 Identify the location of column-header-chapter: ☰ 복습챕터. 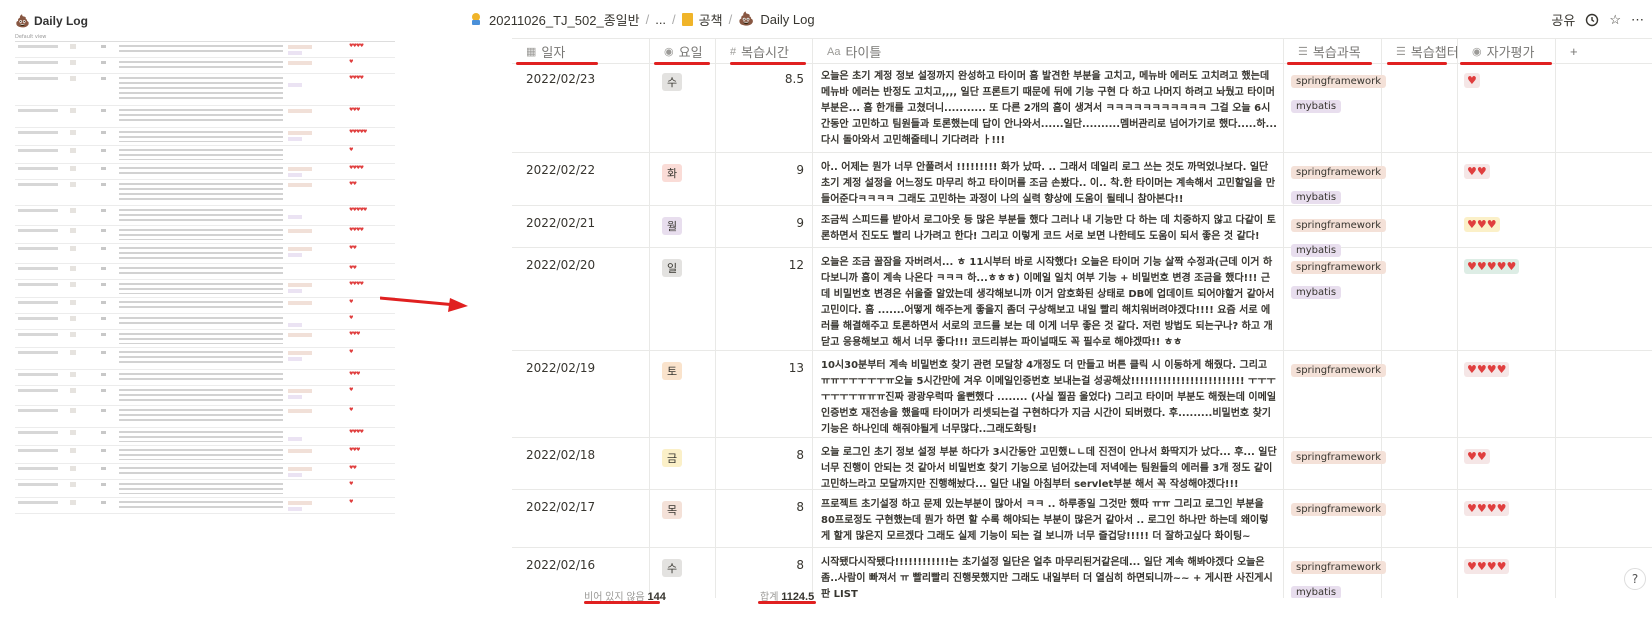
(1420, 51).